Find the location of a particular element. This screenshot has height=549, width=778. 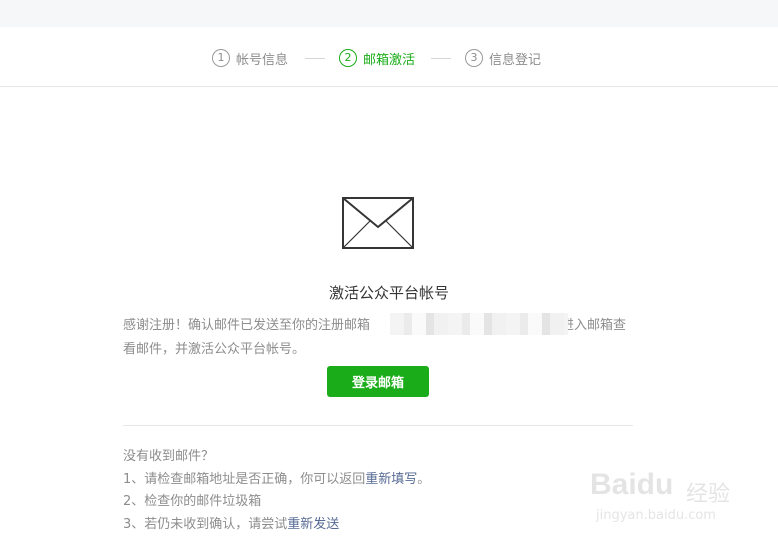

step-label: 帐号信息 is located at coordinates (262, 60).